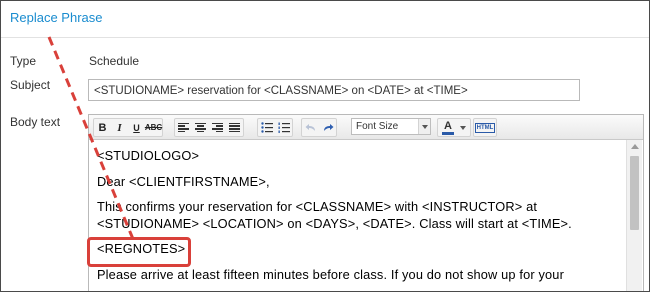  I want to click on numbered-list-icon, so click(284, 127).